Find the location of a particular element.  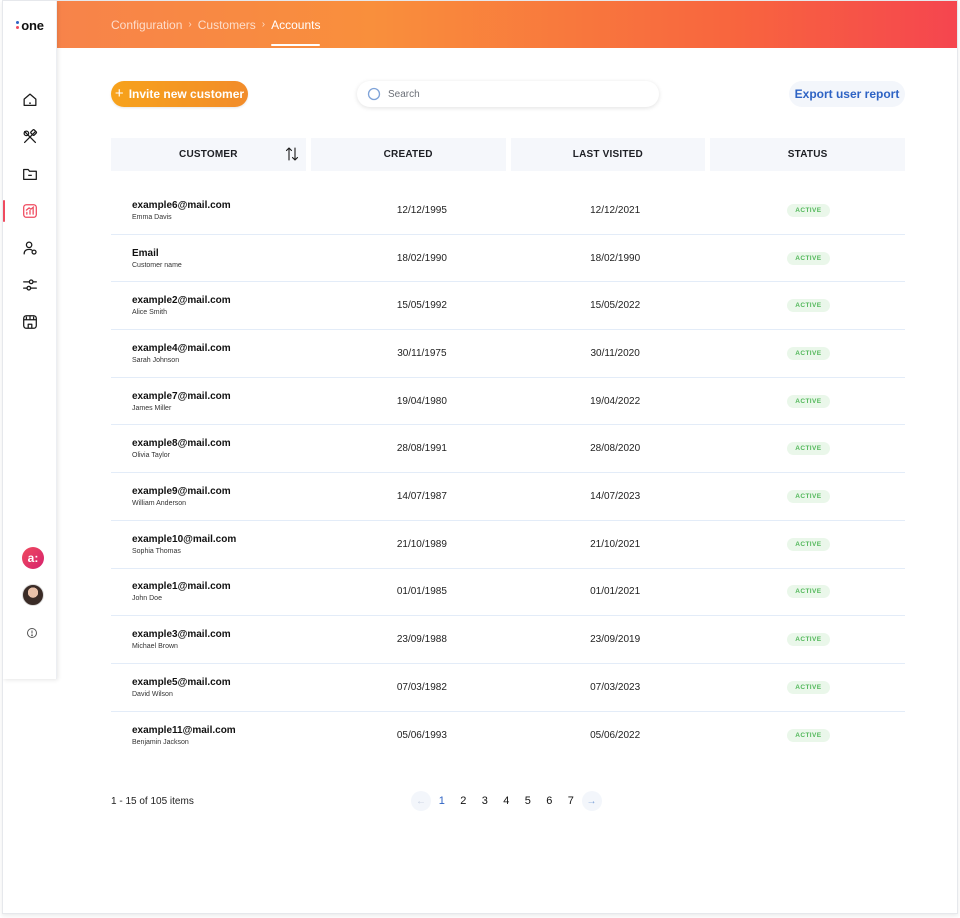

breadcrumb-accounts: Accounts is located at coordinates (296, 24).